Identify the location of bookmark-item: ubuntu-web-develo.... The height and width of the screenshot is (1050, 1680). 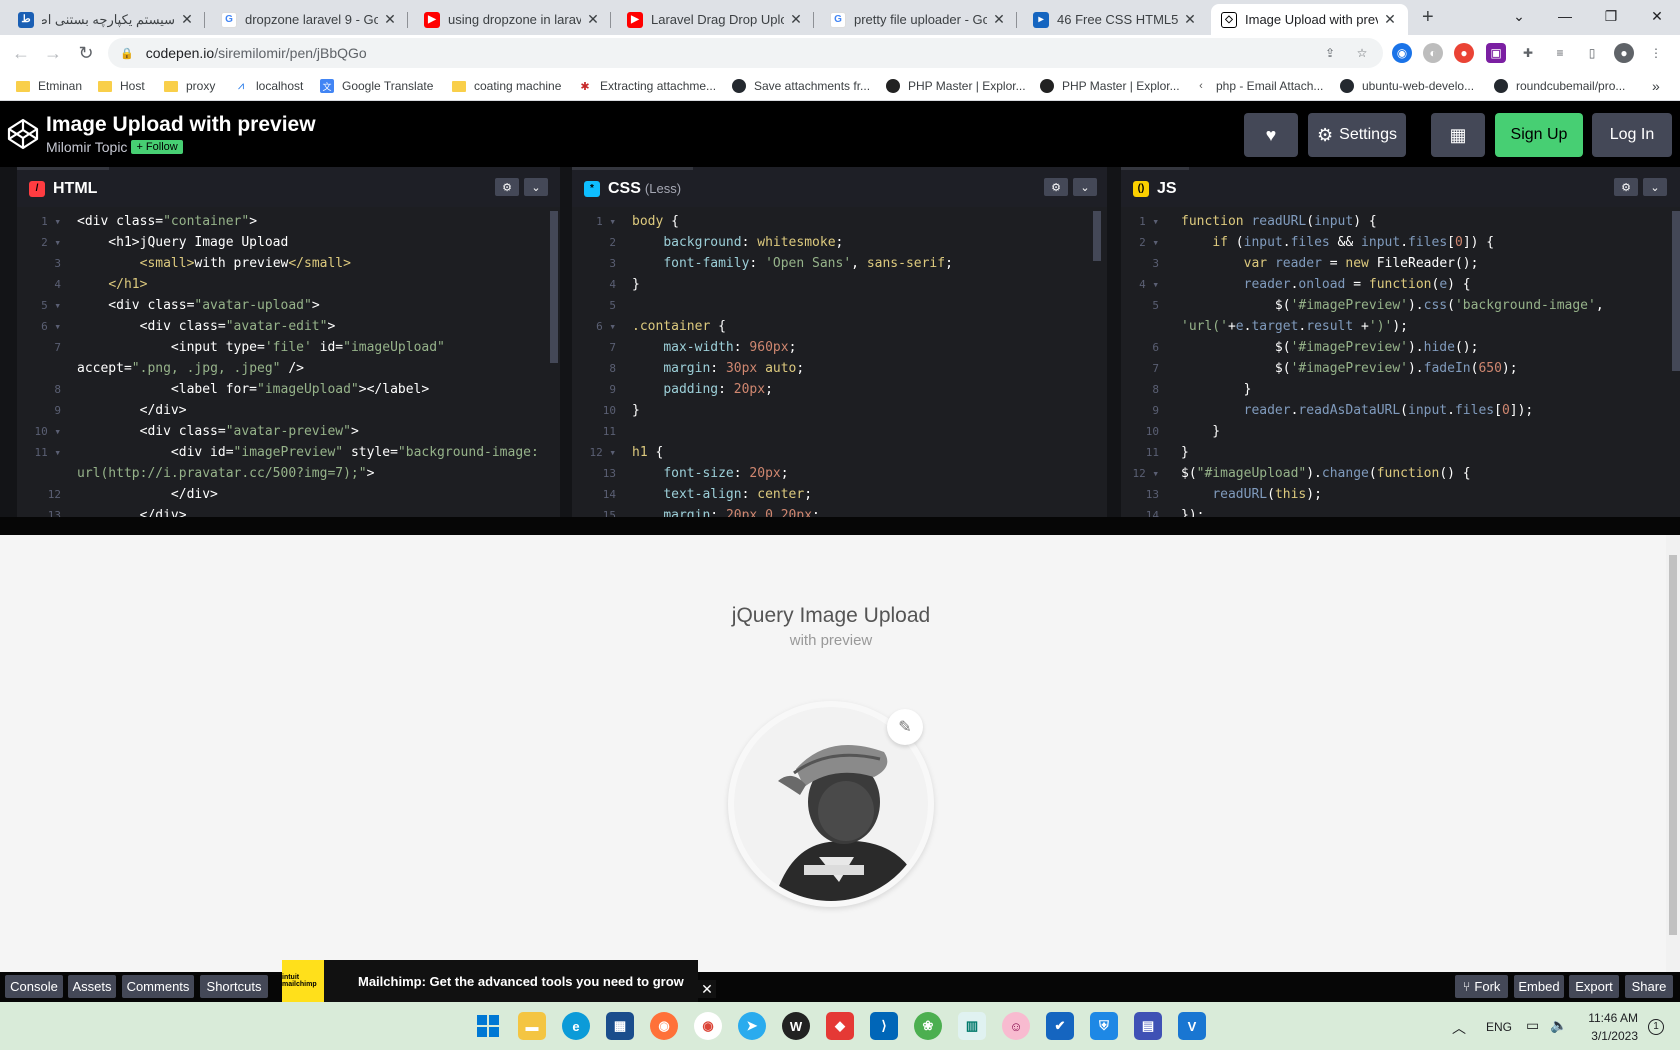
(1407, 86).